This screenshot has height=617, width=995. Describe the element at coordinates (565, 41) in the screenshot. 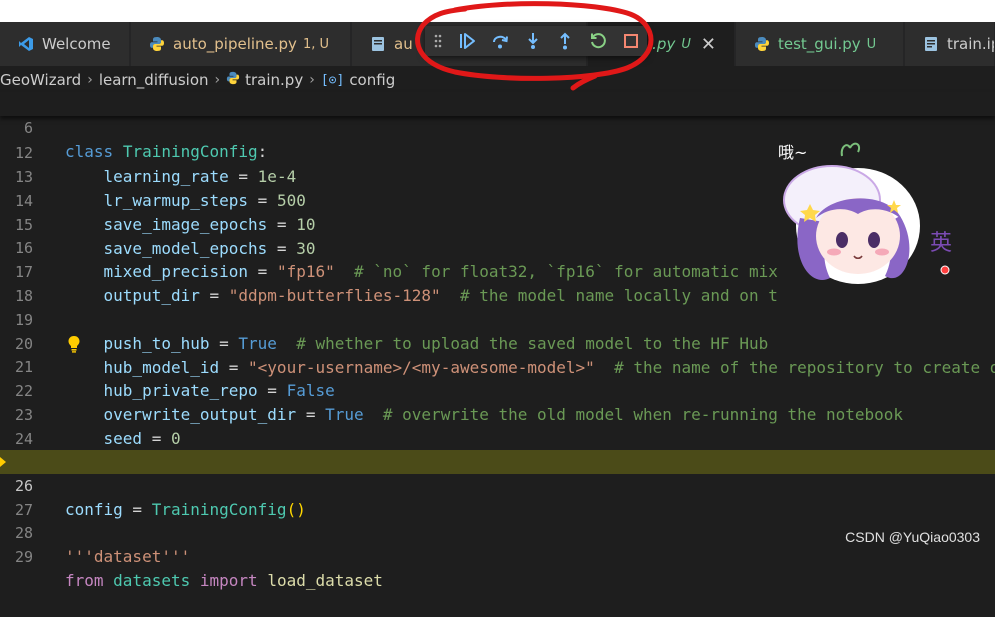

I see `step-out-icon` at that location.